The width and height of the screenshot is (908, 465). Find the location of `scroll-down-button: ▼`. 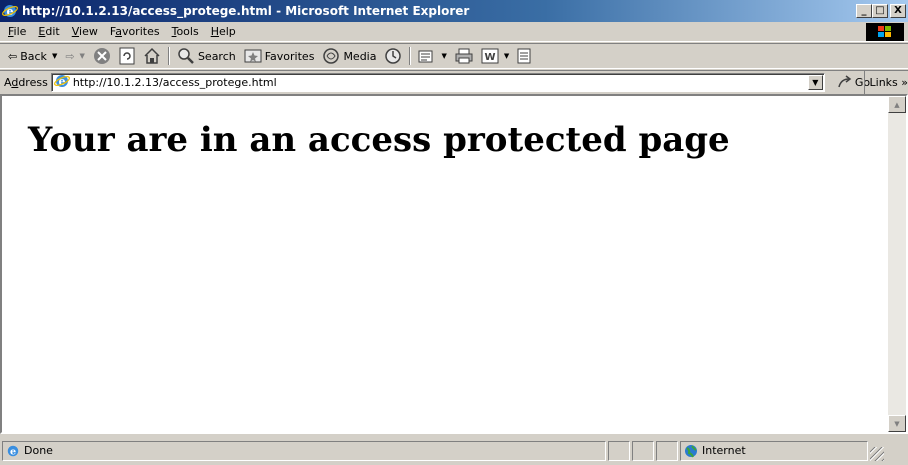

scroll-down-button: ▼ is located at coordinates (897, 423).